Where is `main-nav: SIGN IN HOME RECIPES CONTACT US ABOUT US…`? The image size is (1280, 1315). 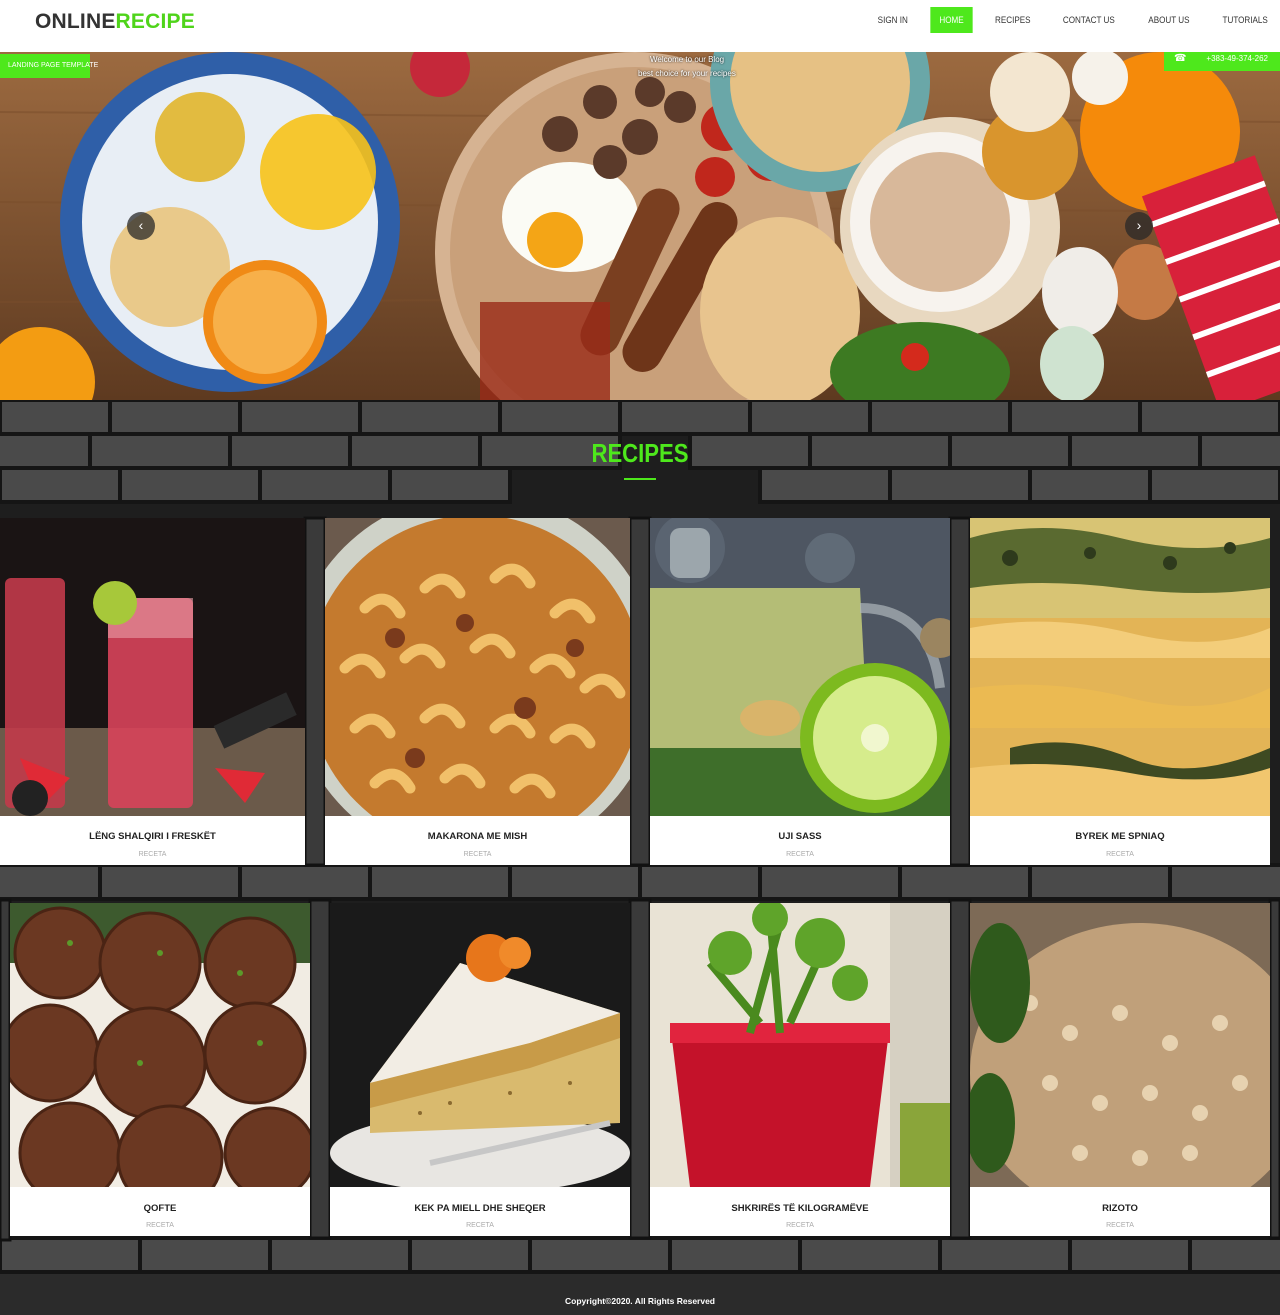 main-nav: SIGN IN HOME RECIPES CONTACT US ABOUT US… is located at coordinates (1069, 20).